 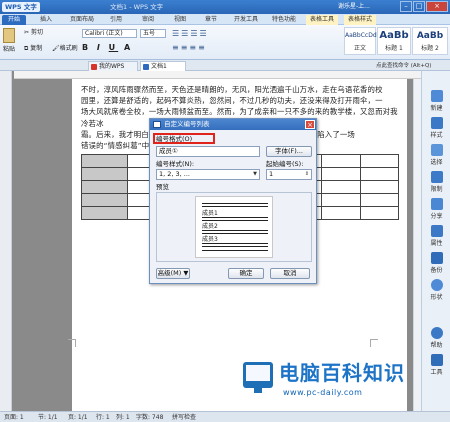 What do you see at coordinates (419, 6) in the screenshot?
I see `maximize-button: □` at bounding box center [419, 6].